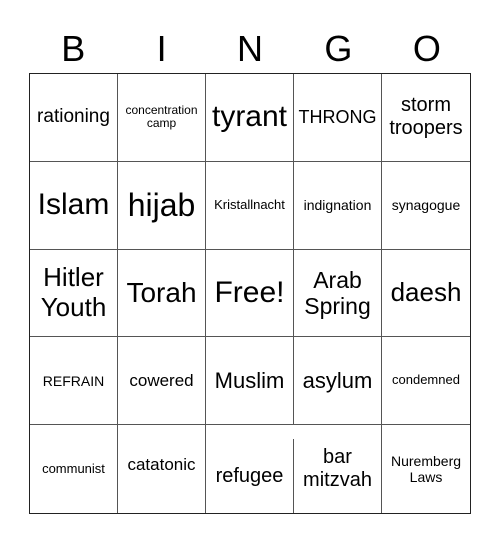  What do you see at coordinates (162, 293) in the screenshot?
I see `bingo-cell: Torah` at bounding box center [162, 293].